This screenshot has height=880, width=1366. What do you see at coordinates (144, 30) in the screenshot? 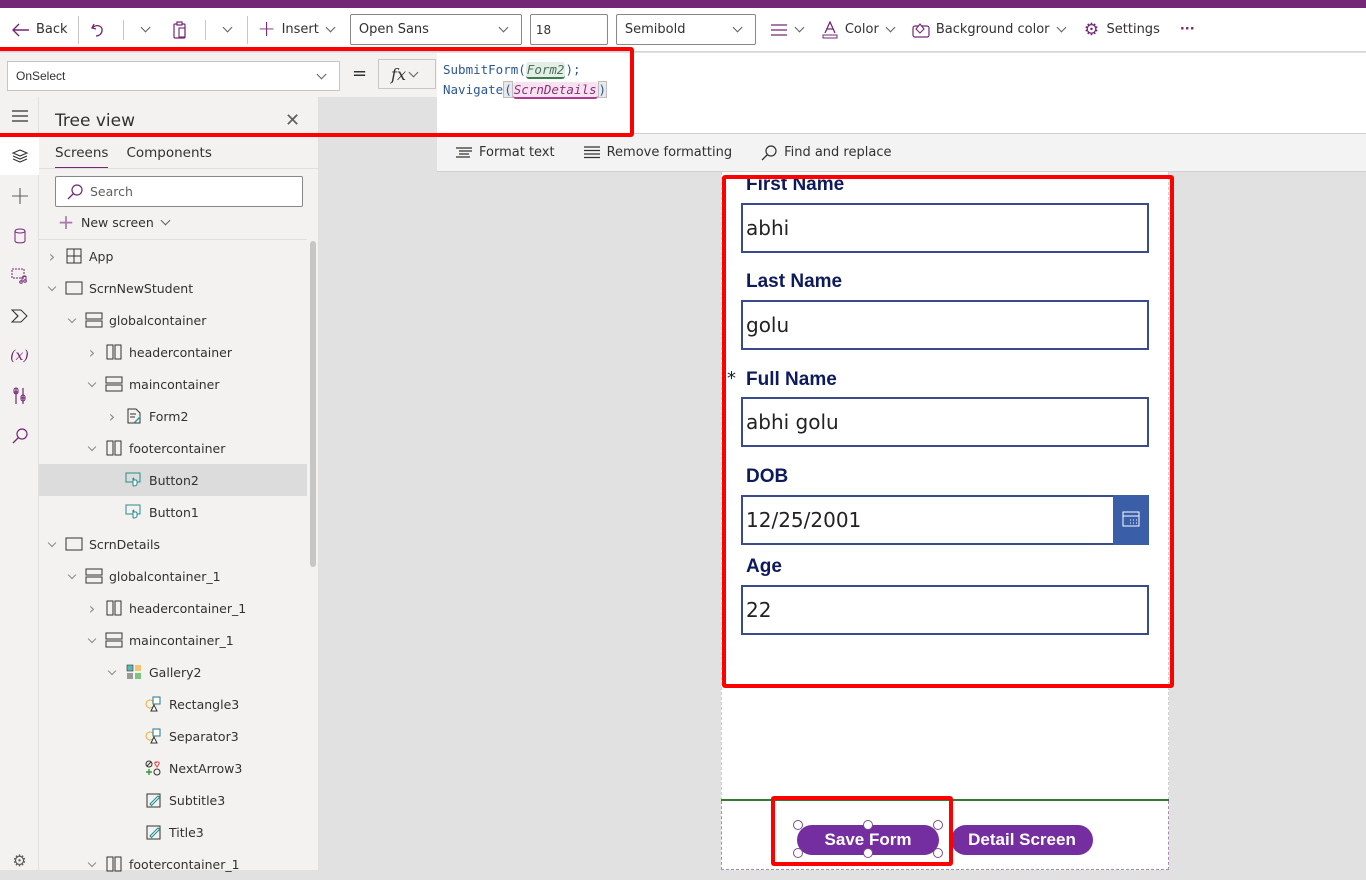
I see `undo-dropdown` at bounding box center [144, 30].